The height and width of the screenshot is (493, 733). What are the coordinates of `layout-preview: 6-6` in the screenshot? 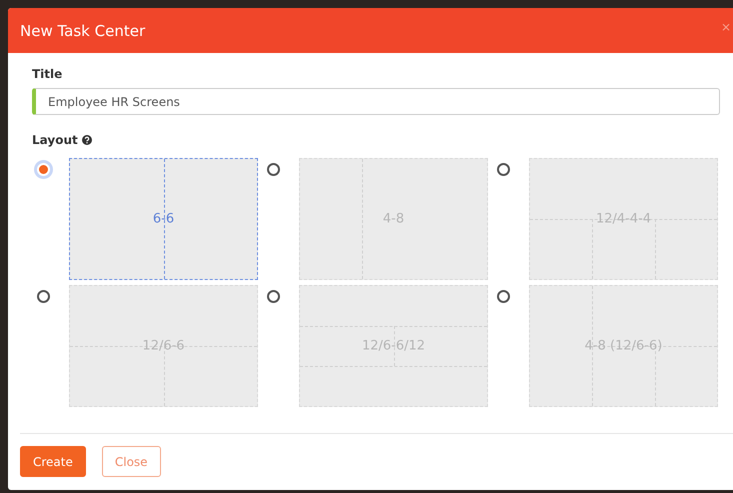 It's located at (163, 219).